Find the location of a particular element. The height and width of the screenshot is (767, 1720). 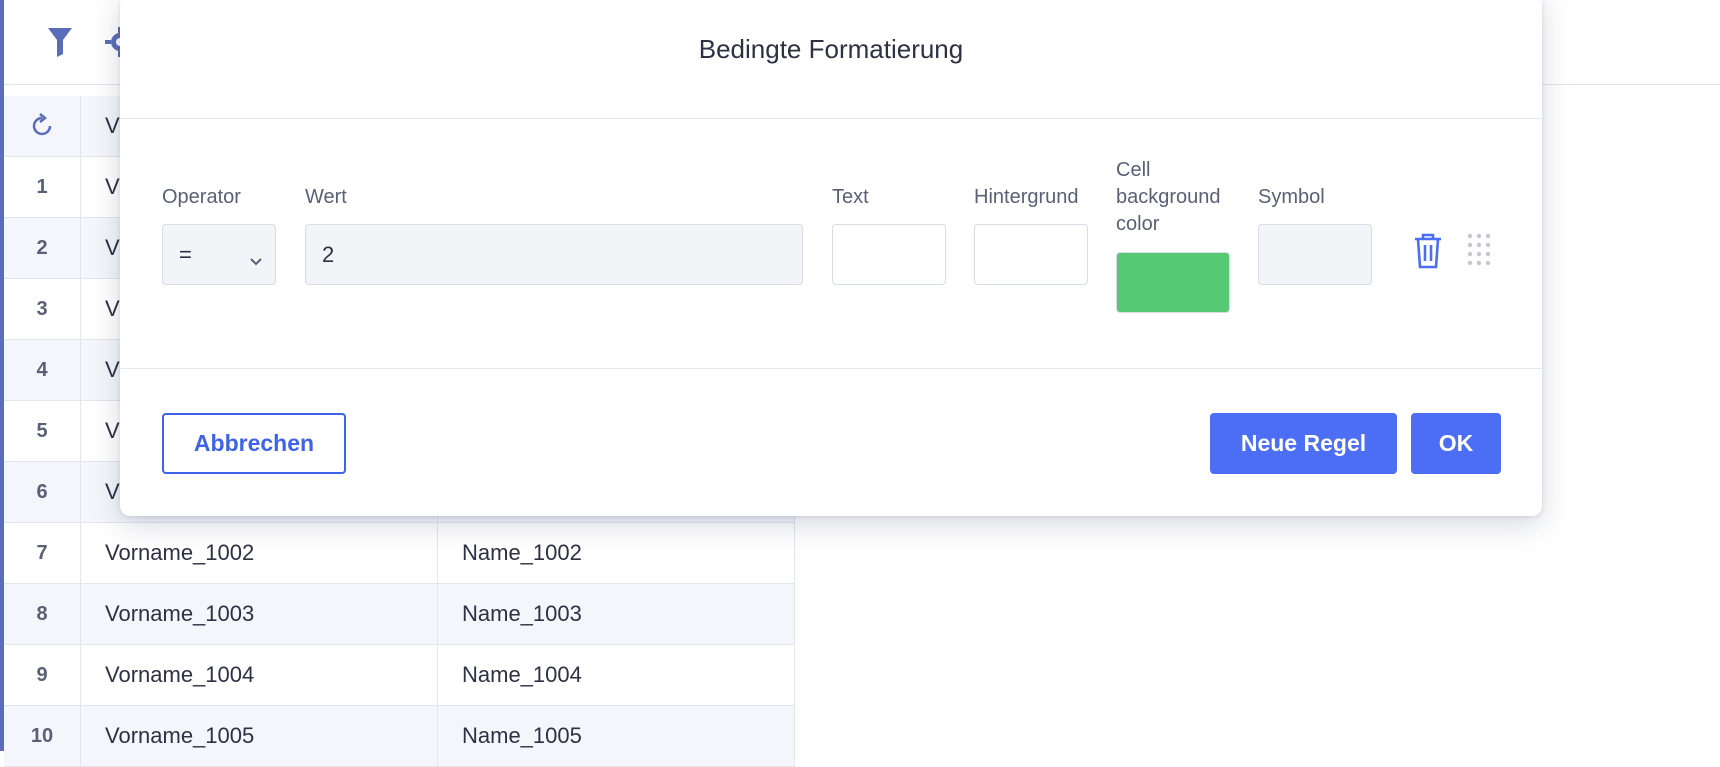

cell-vorname: Vorname_1002 is located at coordinates (259, 553).